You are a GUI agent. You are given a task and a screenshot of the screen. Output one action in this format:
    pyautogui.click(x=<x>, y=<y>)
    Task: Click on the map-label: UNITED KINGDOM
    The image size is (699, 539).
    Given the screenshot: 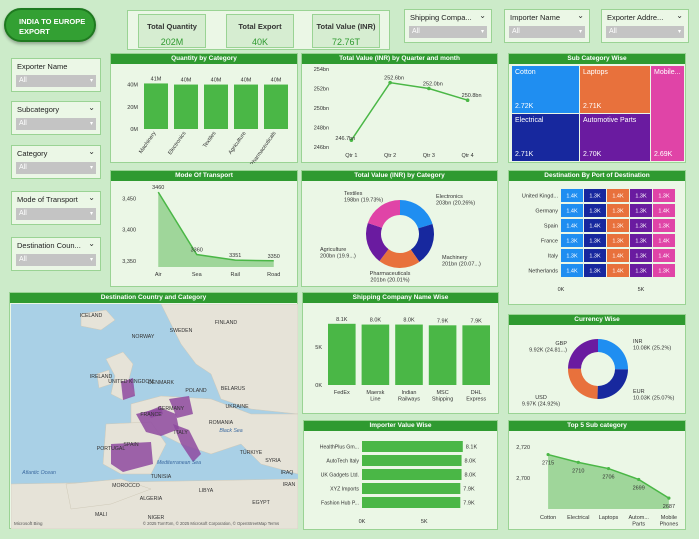 What is the action you would take?
    pyautogui.click(x=131, y=382)
    